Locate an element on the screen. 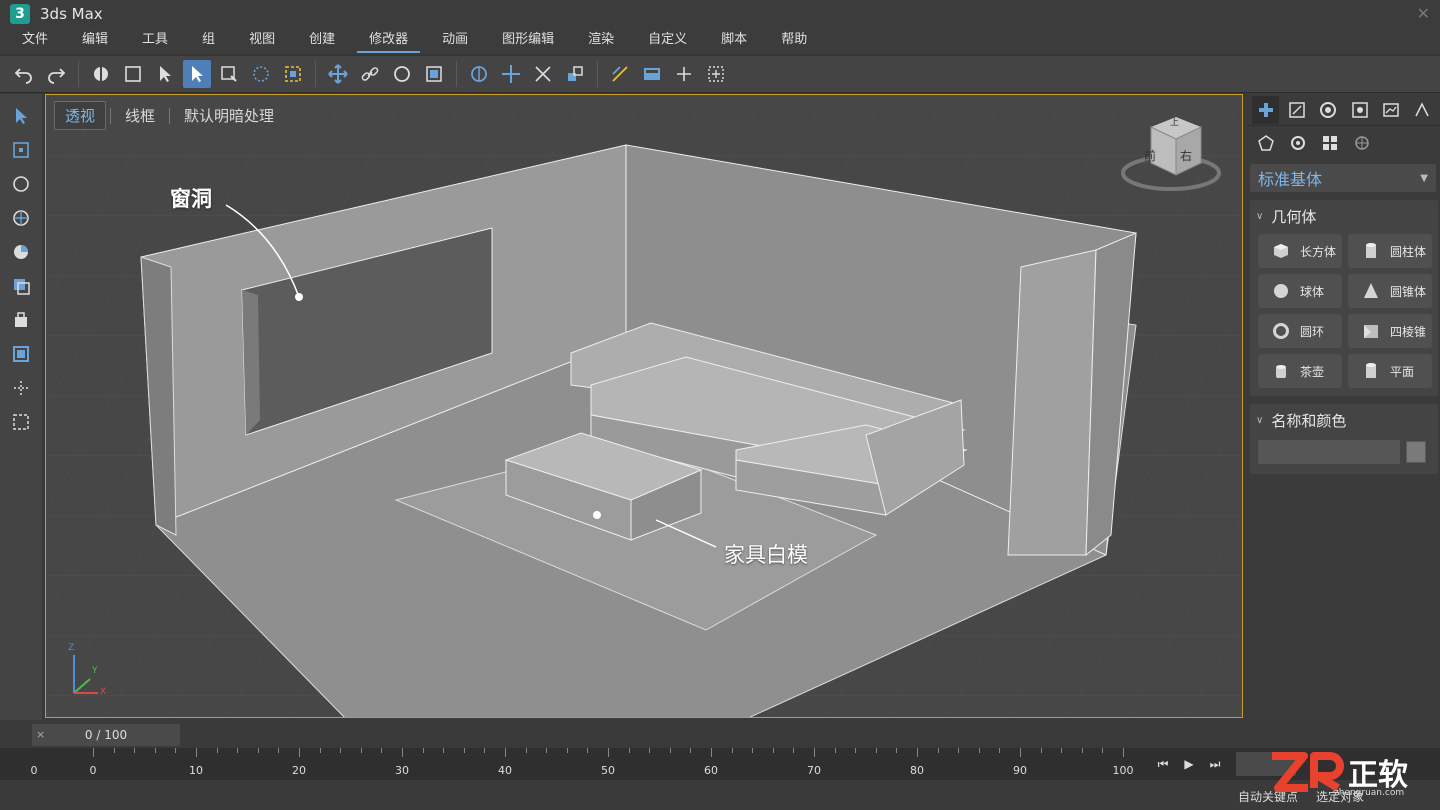  sphere-button: 球体 is located at coordinates (1300, 291).